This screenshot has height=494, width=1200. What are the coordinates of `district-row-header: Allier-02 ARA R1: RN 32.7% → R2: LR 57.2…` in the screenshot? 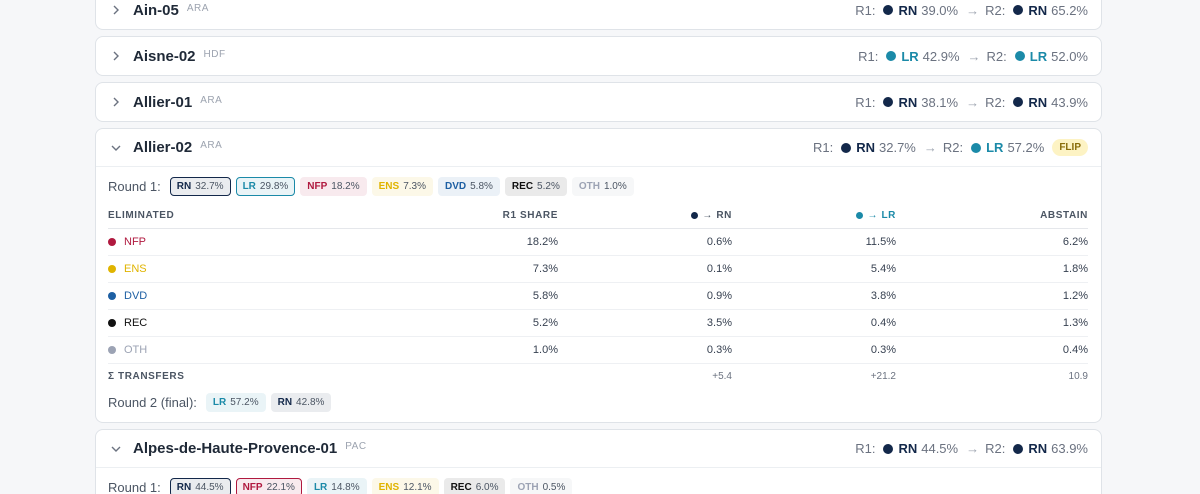 It's located at (598, 148).